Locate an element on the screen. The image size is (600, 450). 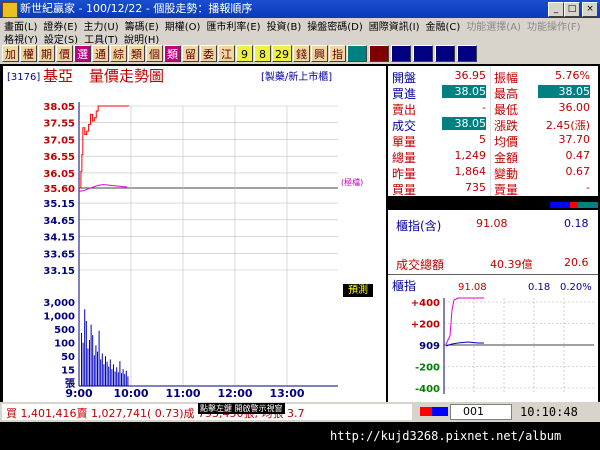
menu-item-7: 投資(B) is located at coordinates (284, 27).